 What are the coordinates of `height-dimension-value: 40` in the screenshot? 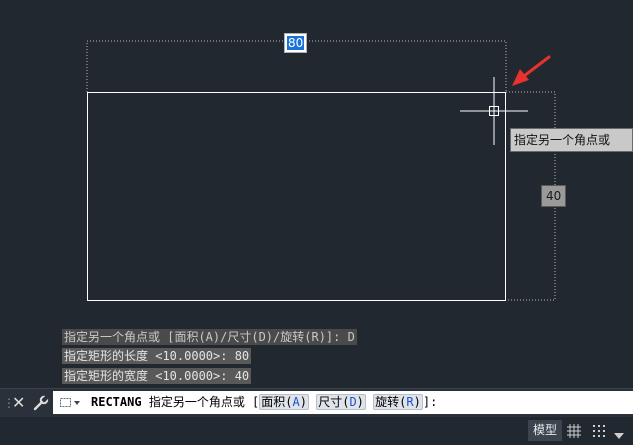 It's located at (554, 196).